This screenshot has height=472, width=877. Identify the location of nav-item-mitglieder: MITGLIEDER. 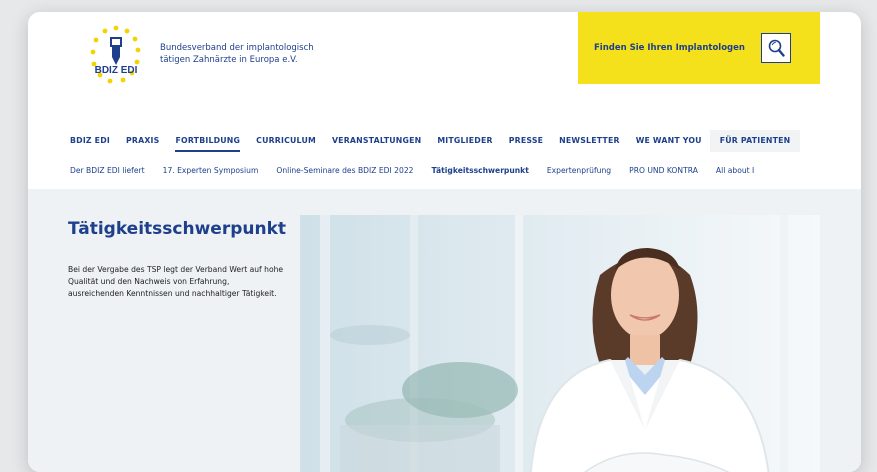
(464, 141).